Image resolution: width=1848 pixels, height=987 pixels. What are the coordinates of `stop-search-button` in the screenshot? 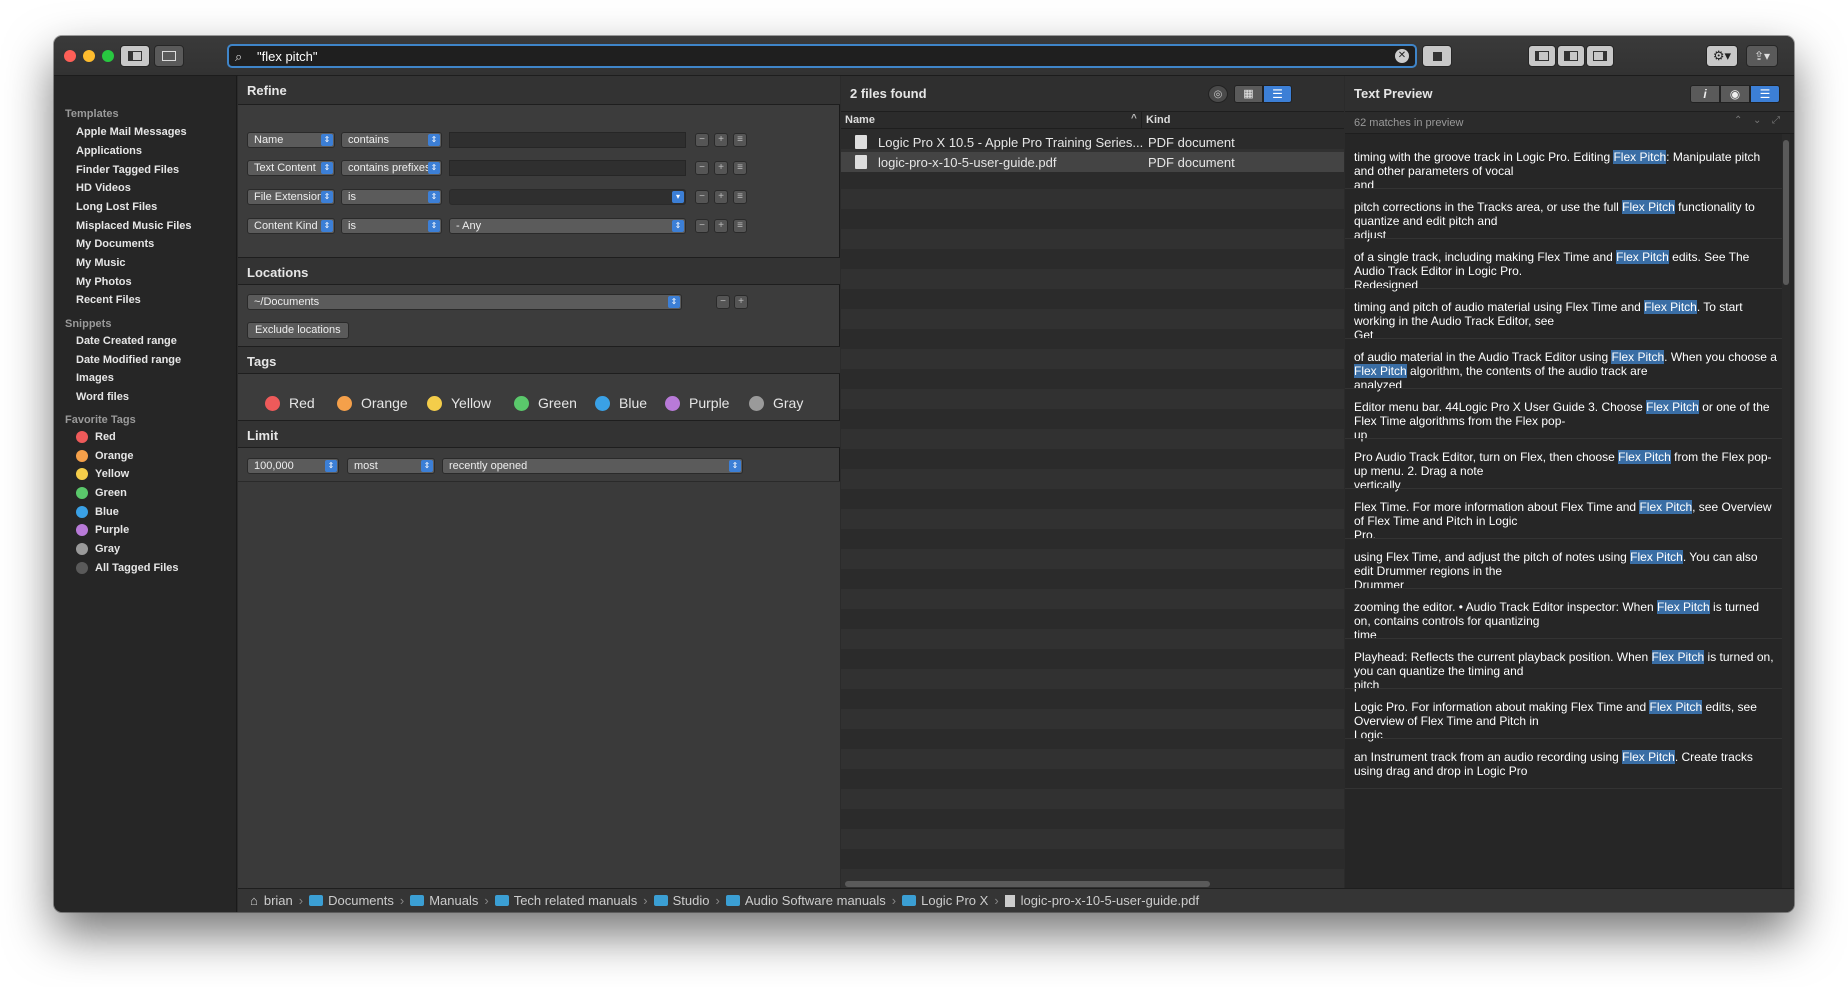 It's located at (1437, 56).